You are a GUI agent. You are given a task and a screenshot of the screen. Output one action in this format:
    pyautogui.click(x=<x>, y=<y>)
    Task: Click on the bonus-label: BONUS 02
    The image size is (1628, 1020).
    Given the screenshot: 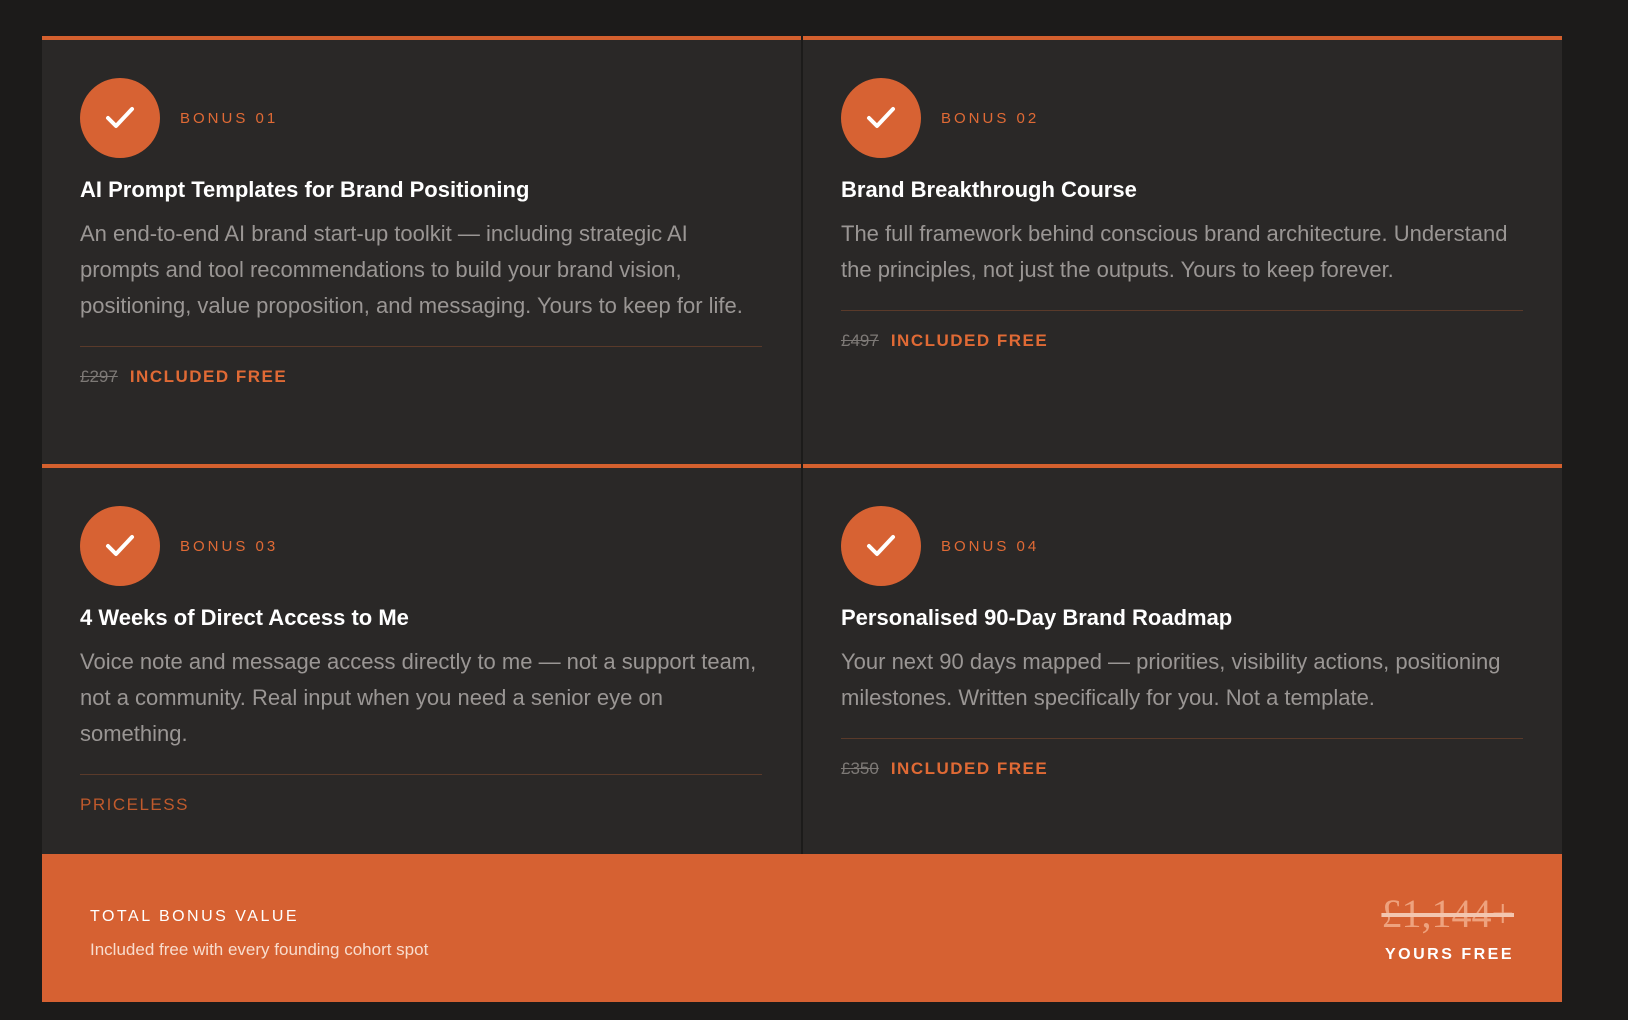 What is the action you would take?
    pyautogui.click(x=990, y=118)
    